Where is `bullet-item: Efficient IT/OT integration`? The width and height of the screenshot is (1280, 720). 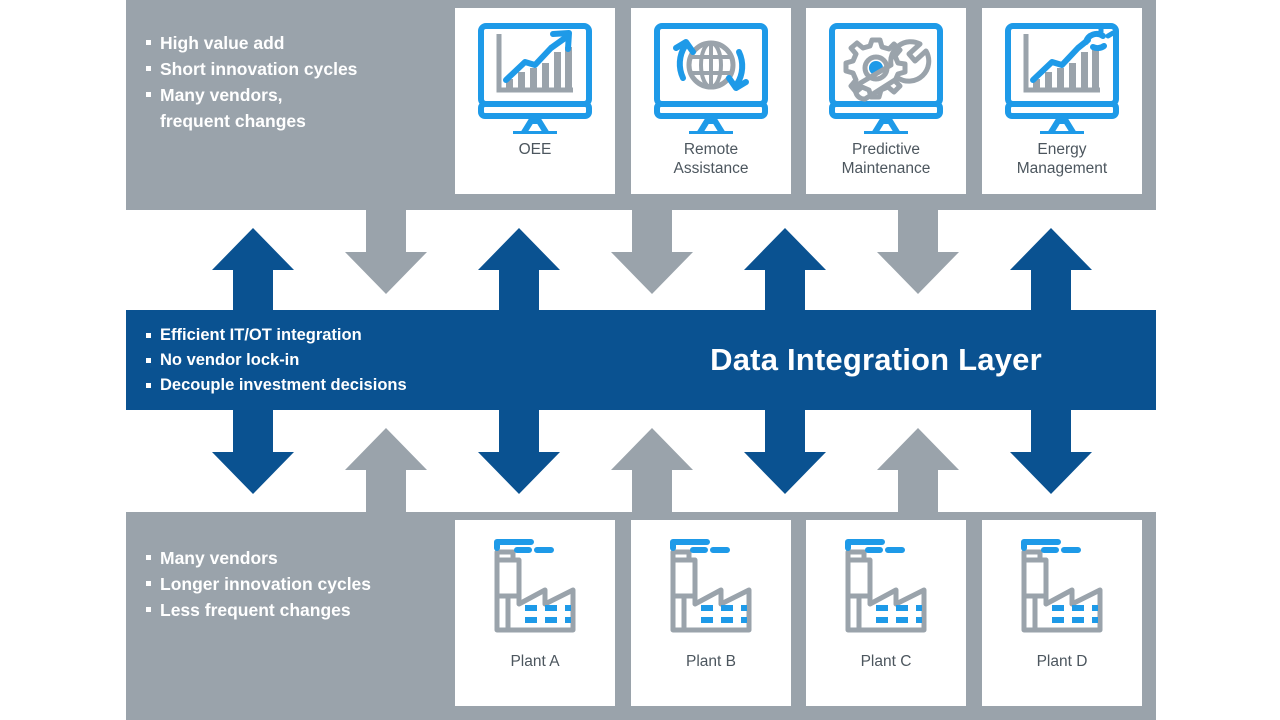 bullet-item: Efficient IT/OT integration is located at coordinates (361, 335).